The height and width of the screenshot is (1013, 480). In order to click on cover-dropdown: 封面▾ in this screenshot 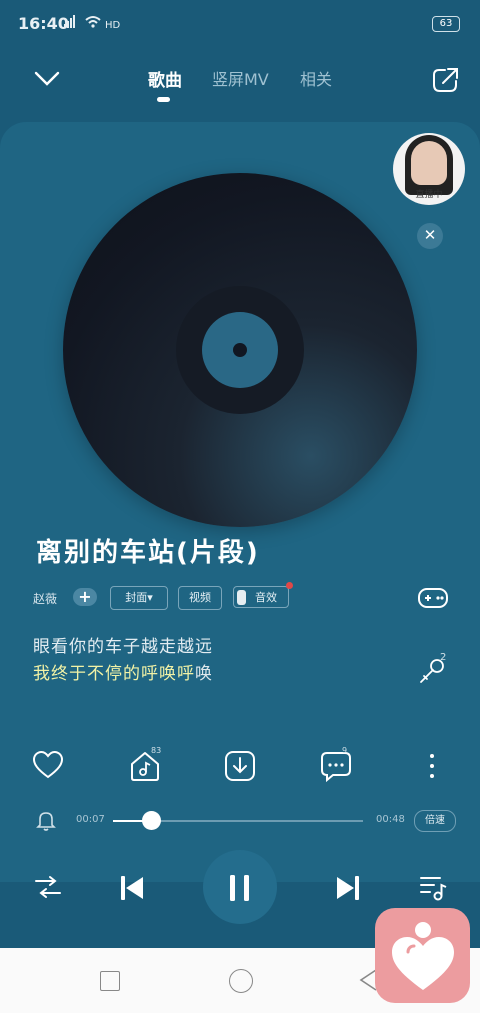, I will do `click(139, 598)`.